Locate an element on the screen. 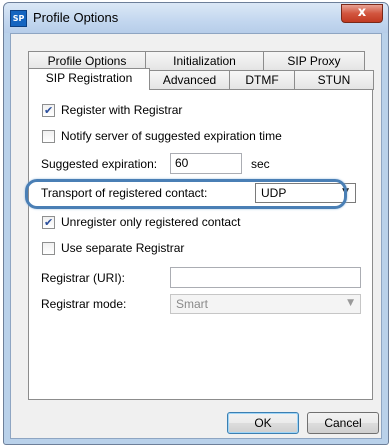  tab-sip-registration: SIP Registration is located at coordinates (89, 79).